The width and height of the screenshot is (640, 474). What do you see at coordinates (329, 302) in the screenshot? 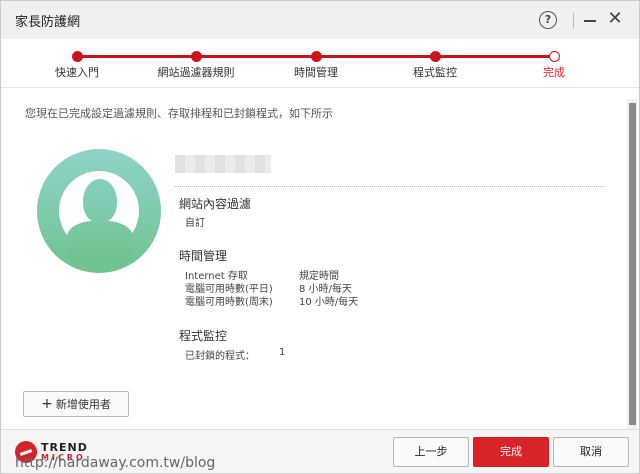
I see `weekend-hours-value: 10 小時/每天` at bounding box center [329, 302].